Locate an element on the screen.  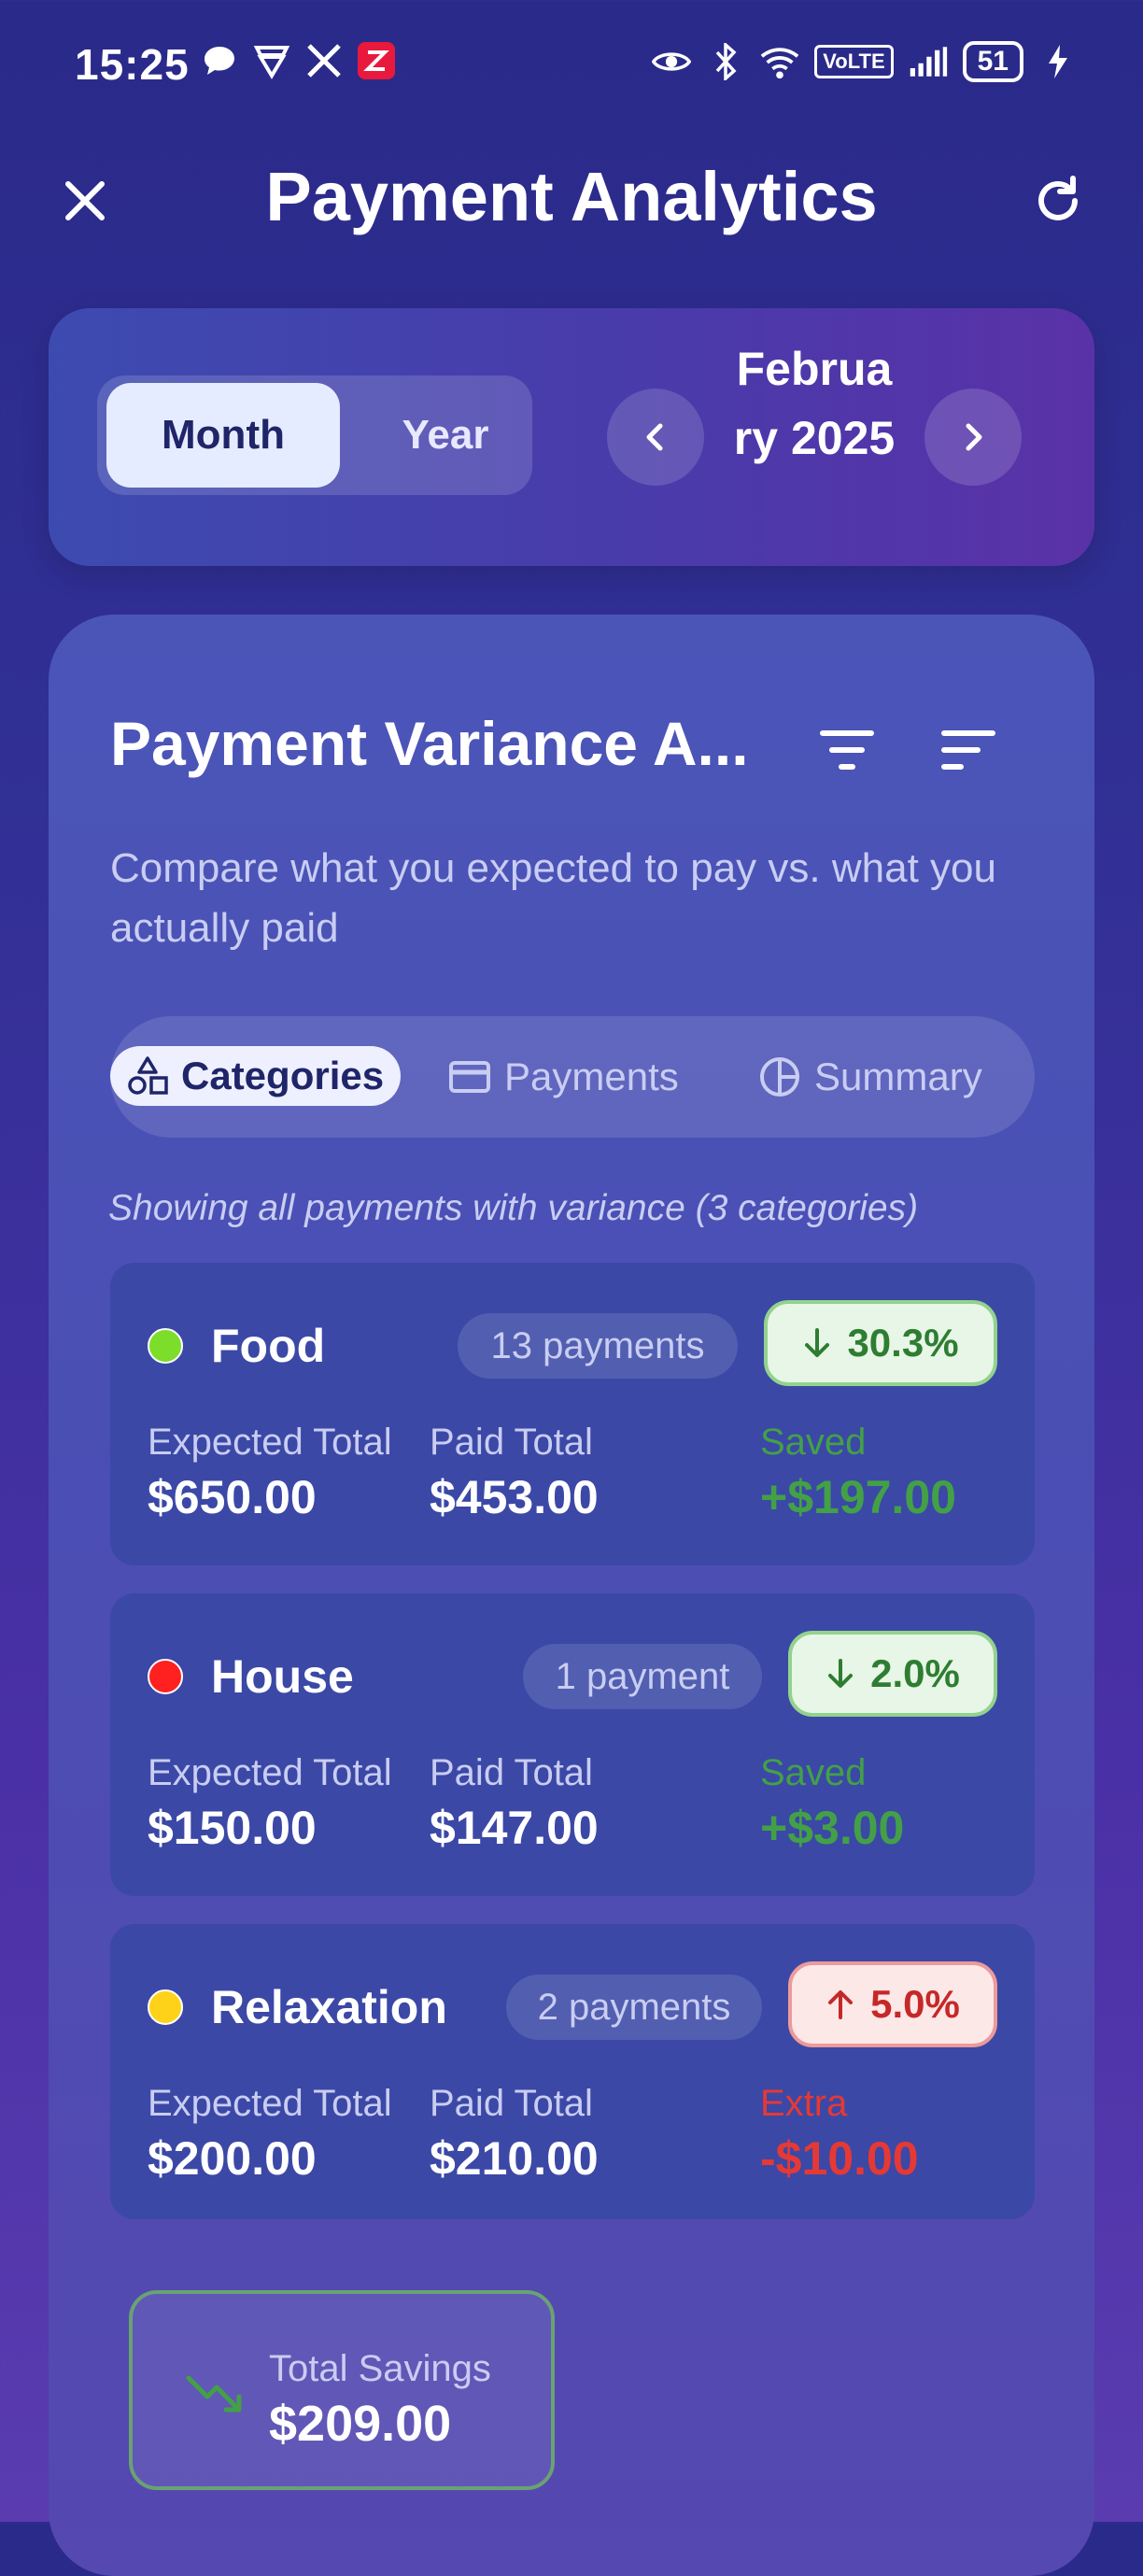
total-savings-card: Total Savings $209.00 is located at coordinates (342, 2390).